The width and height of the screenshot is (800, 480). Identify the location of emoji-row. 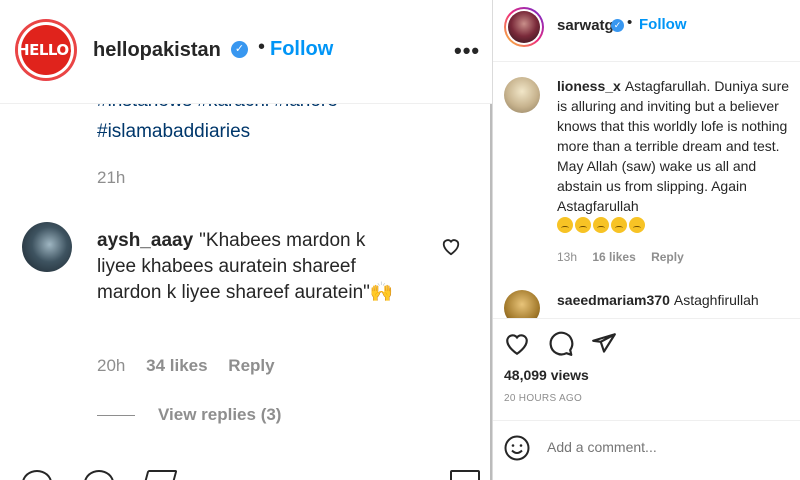
(602, 225).